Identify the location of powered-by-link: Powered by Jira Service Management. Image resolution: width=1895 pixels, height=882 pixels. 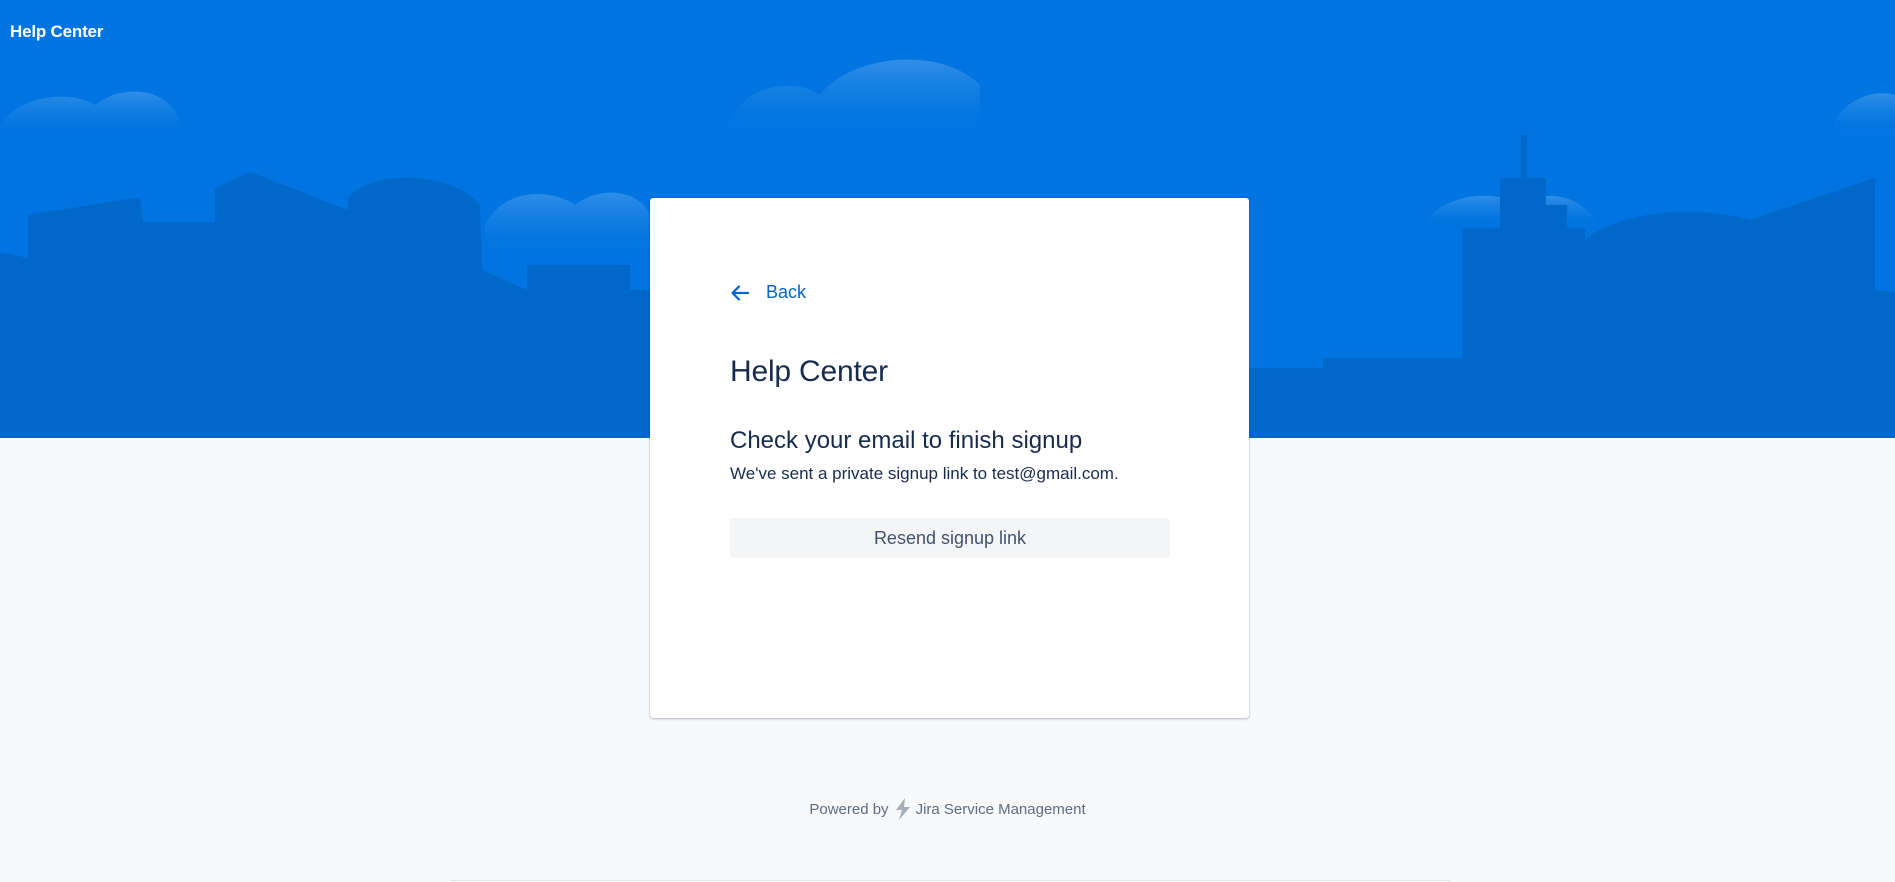
(947, 809).